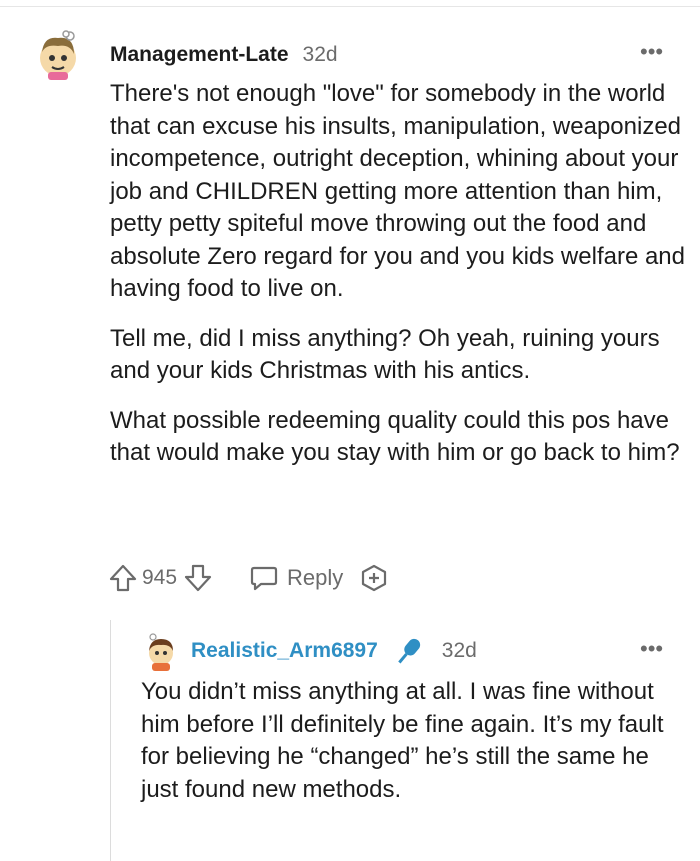  I want to click on top-divider, so click(350, 6).